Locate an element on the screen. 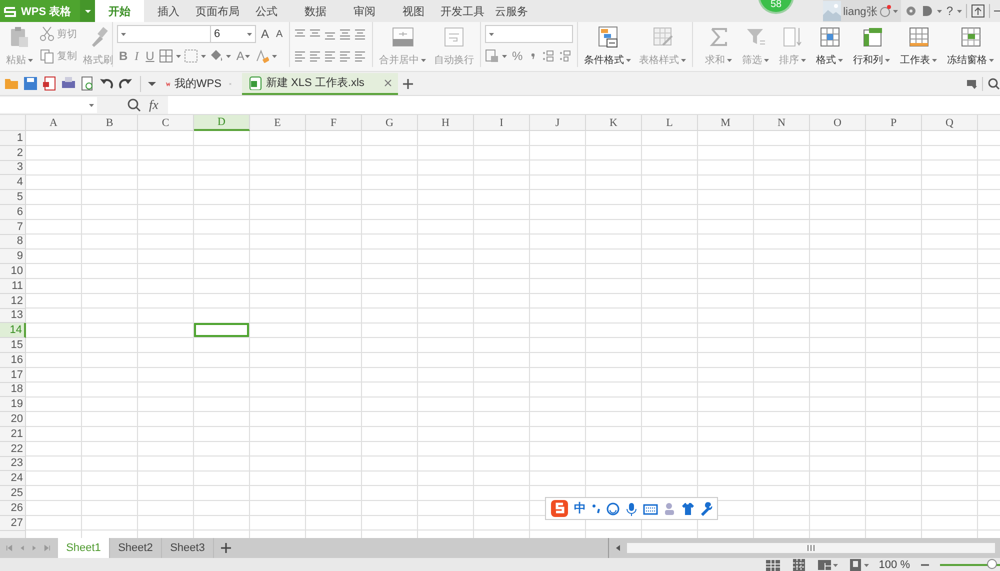 The image size is (1000, 571). menu-tab: 公式 is located at coordinates (266, 11).